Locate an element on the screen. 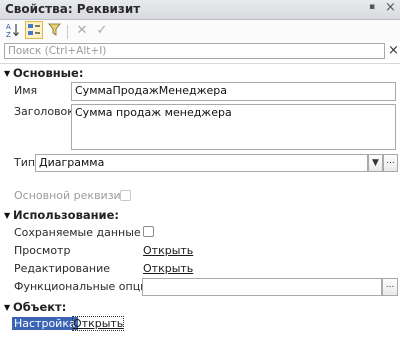 Image resolution: width=400 pixels, height=341 pixels. type-label: Тип is located at coordinates (25, 162).